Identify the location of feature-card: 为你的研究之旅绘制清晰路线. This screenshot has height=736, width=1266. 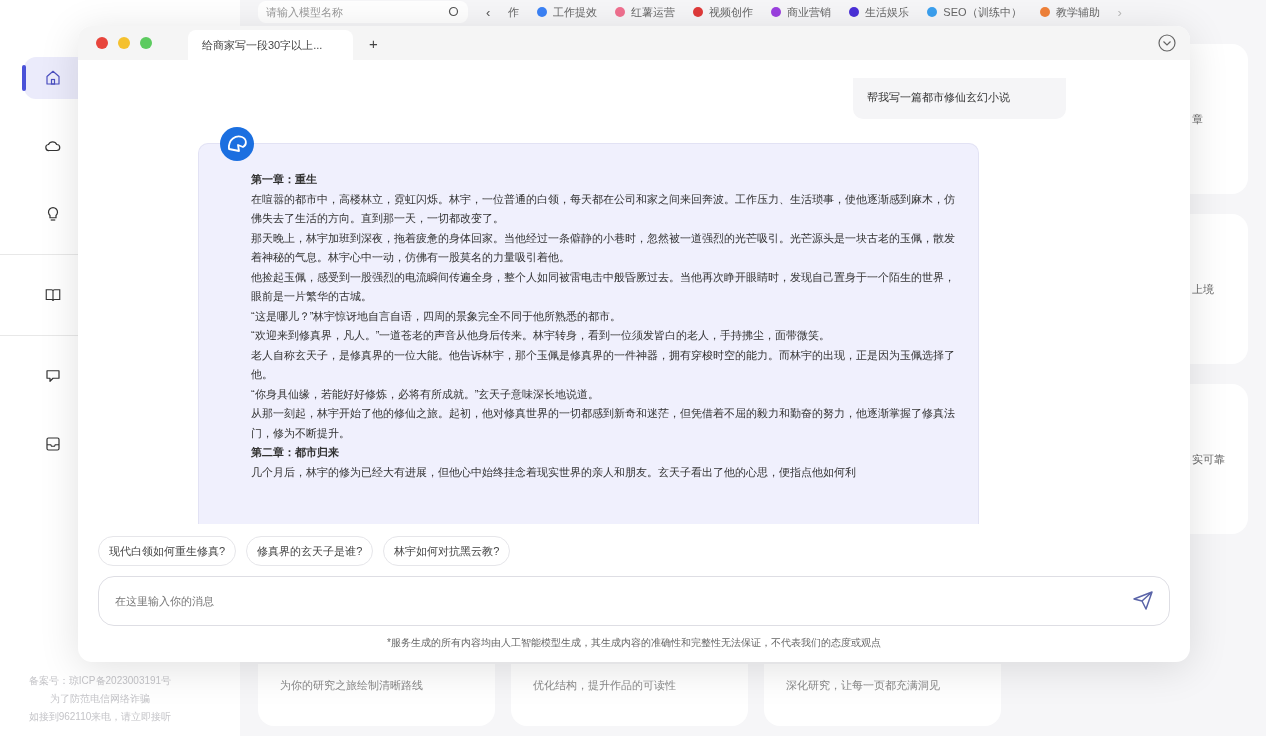
(376, 695).